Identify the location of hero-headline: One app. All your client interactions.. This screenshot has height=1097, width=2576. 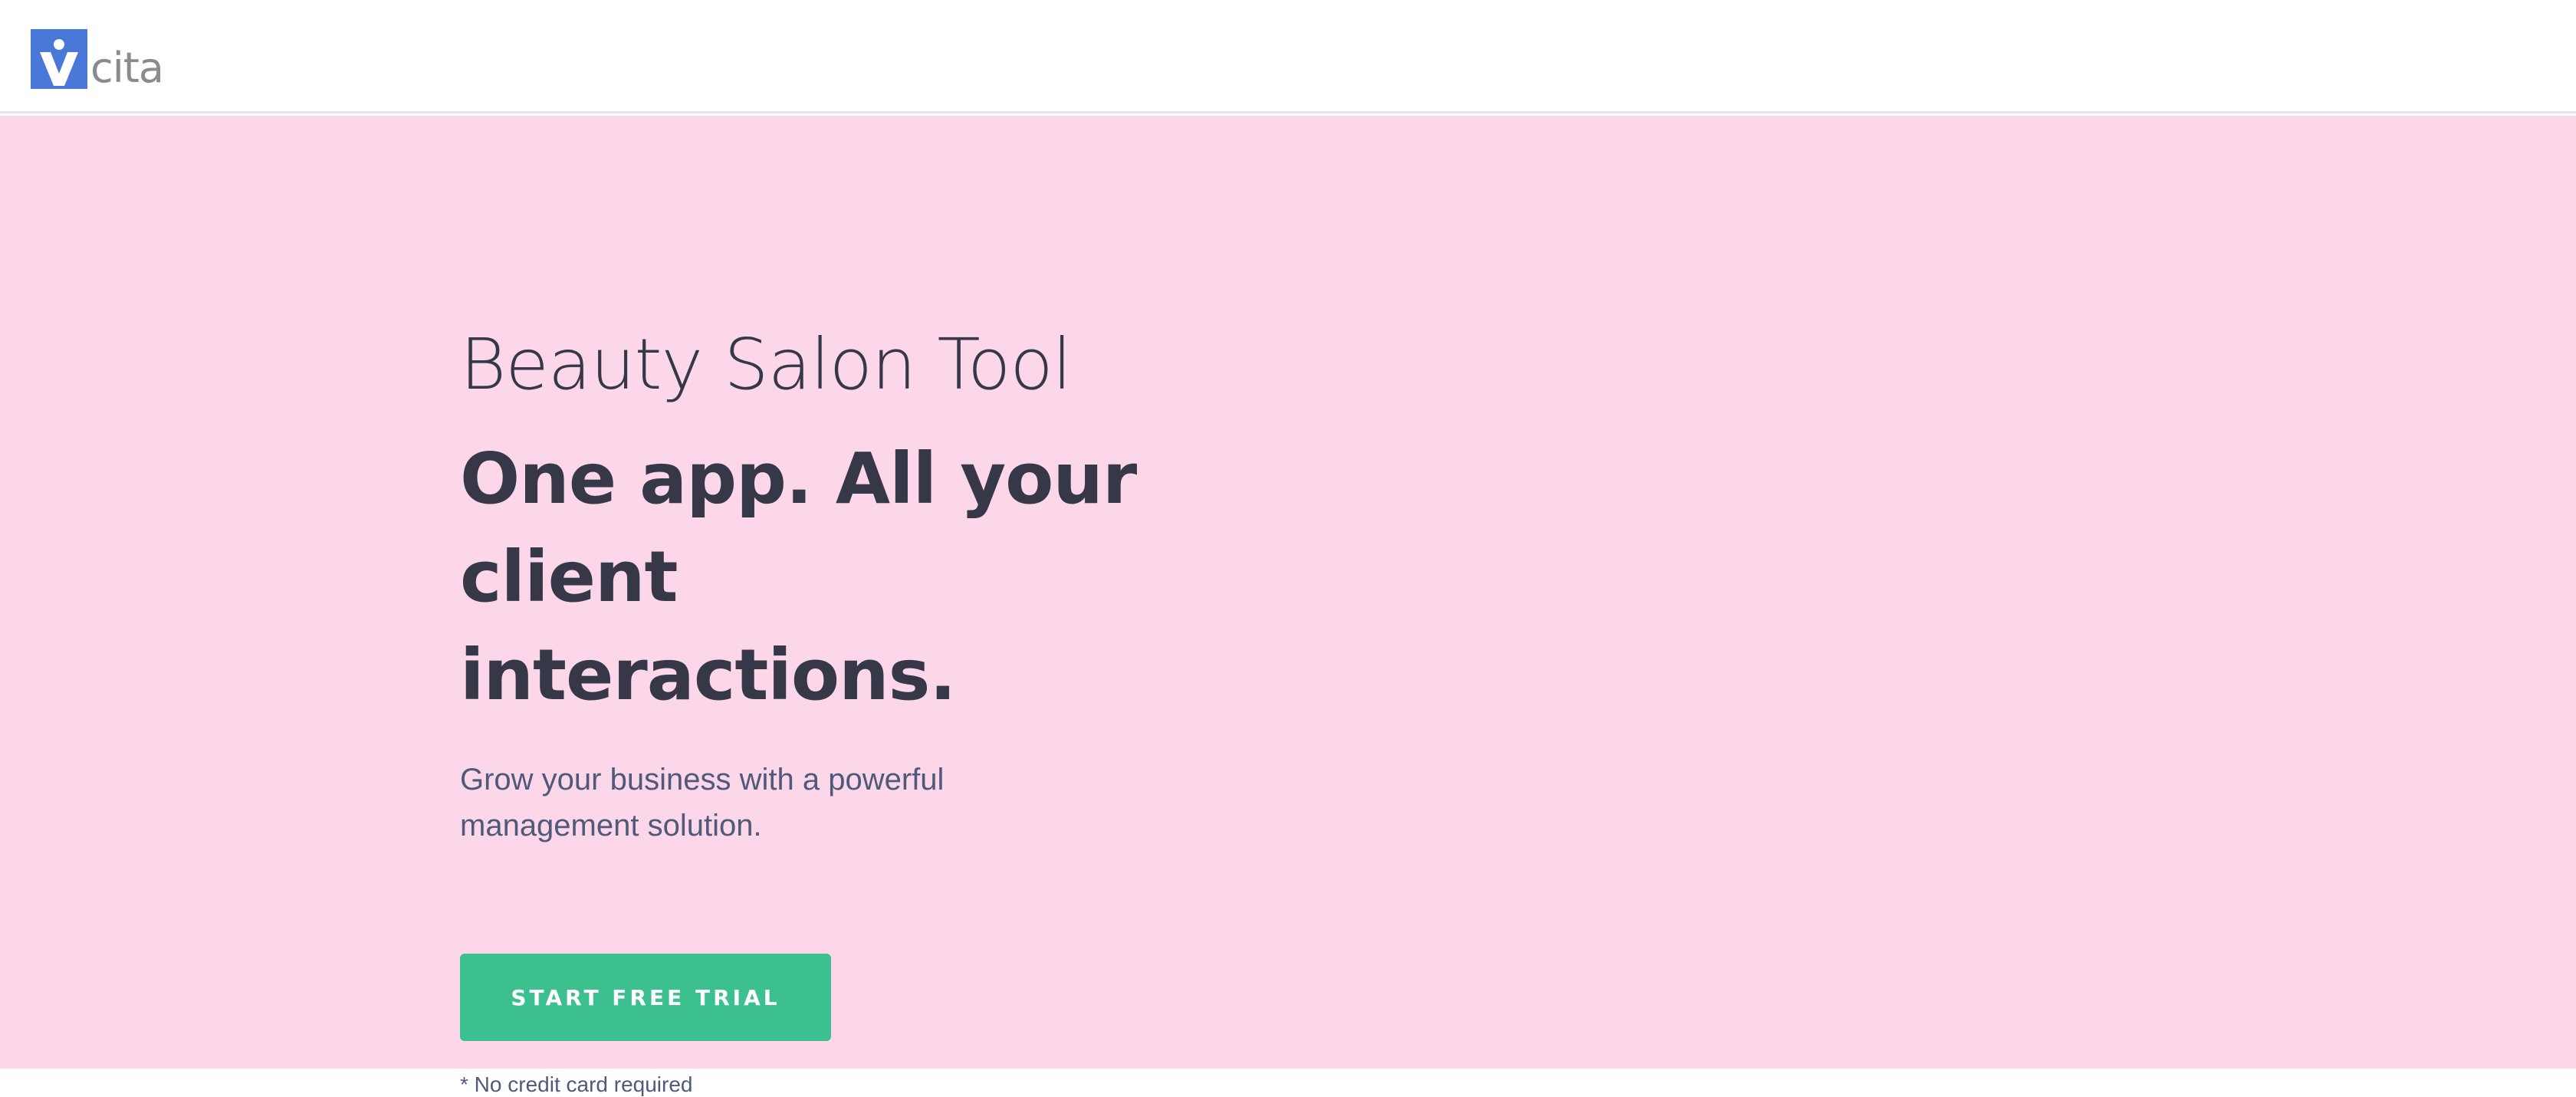
(798, 577).